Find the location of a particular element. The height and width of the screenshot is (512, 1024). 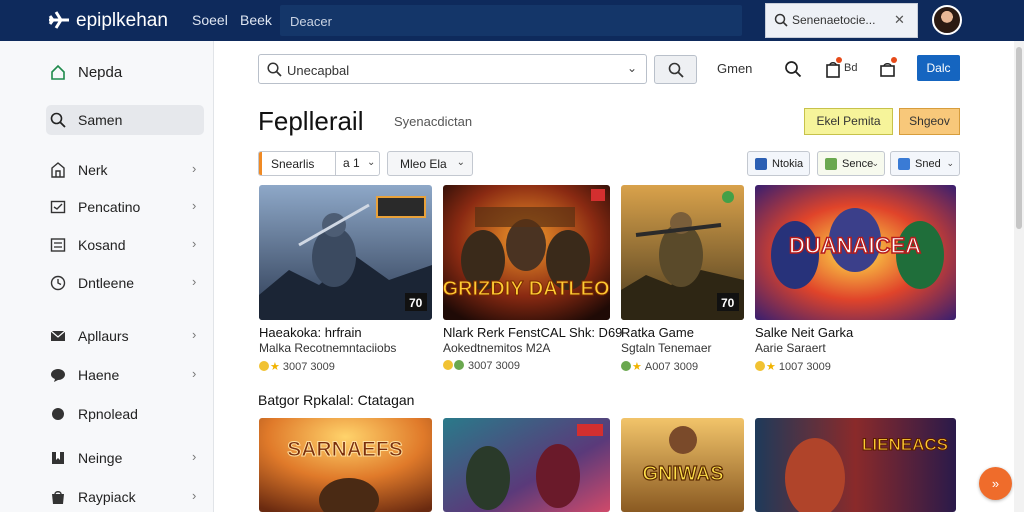

filter-chip-2: Sence ⌄ is located at coordinates (851, 163).